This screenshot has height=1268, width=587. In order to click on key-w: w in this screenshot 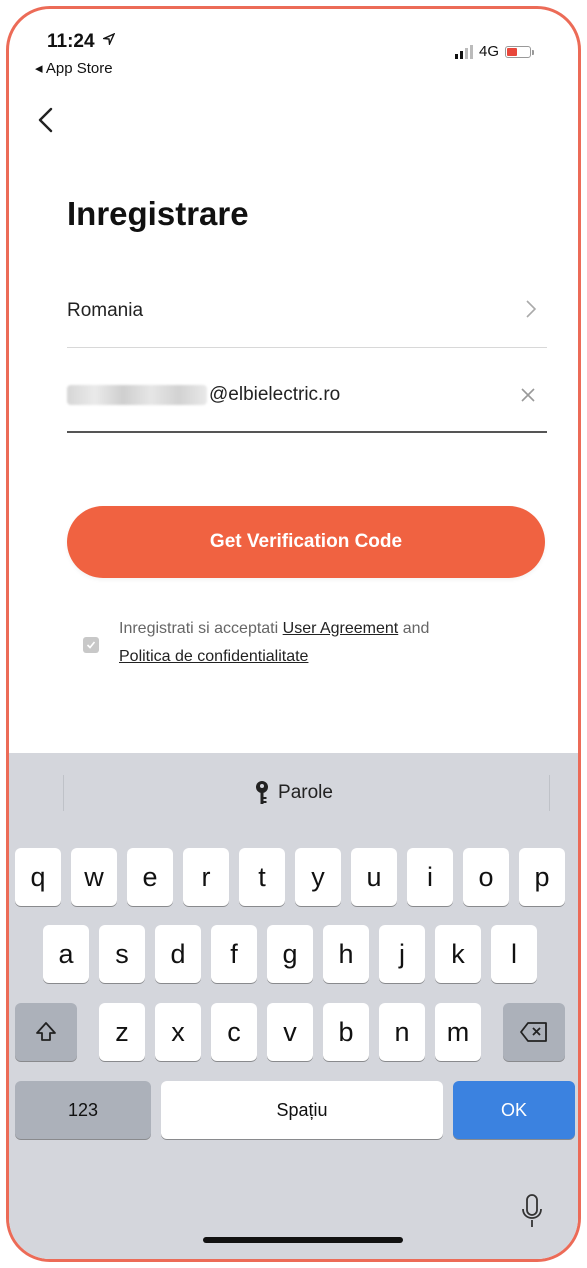, I will do `click(94, 877)`.